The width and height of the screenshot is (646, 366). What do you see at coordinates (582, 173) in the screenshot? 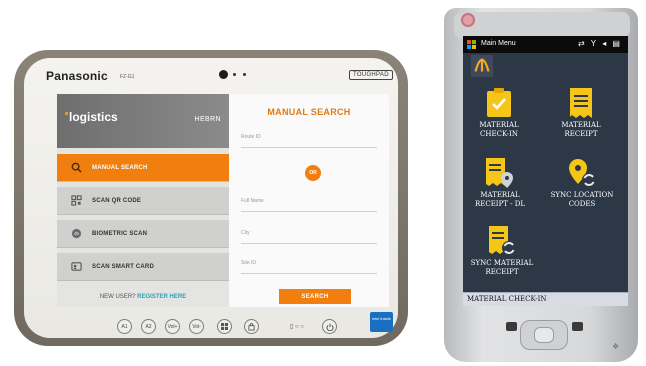
I see `sync-location-icon` at bounding box center [582, 173].